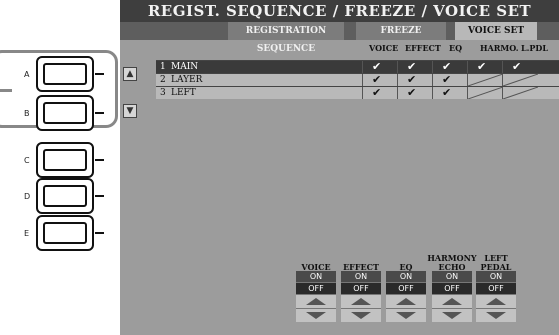  Describe the element at coordinates (496, 31) in the screenshot. I see `tab-voice-set: VOICE SET` at that location.